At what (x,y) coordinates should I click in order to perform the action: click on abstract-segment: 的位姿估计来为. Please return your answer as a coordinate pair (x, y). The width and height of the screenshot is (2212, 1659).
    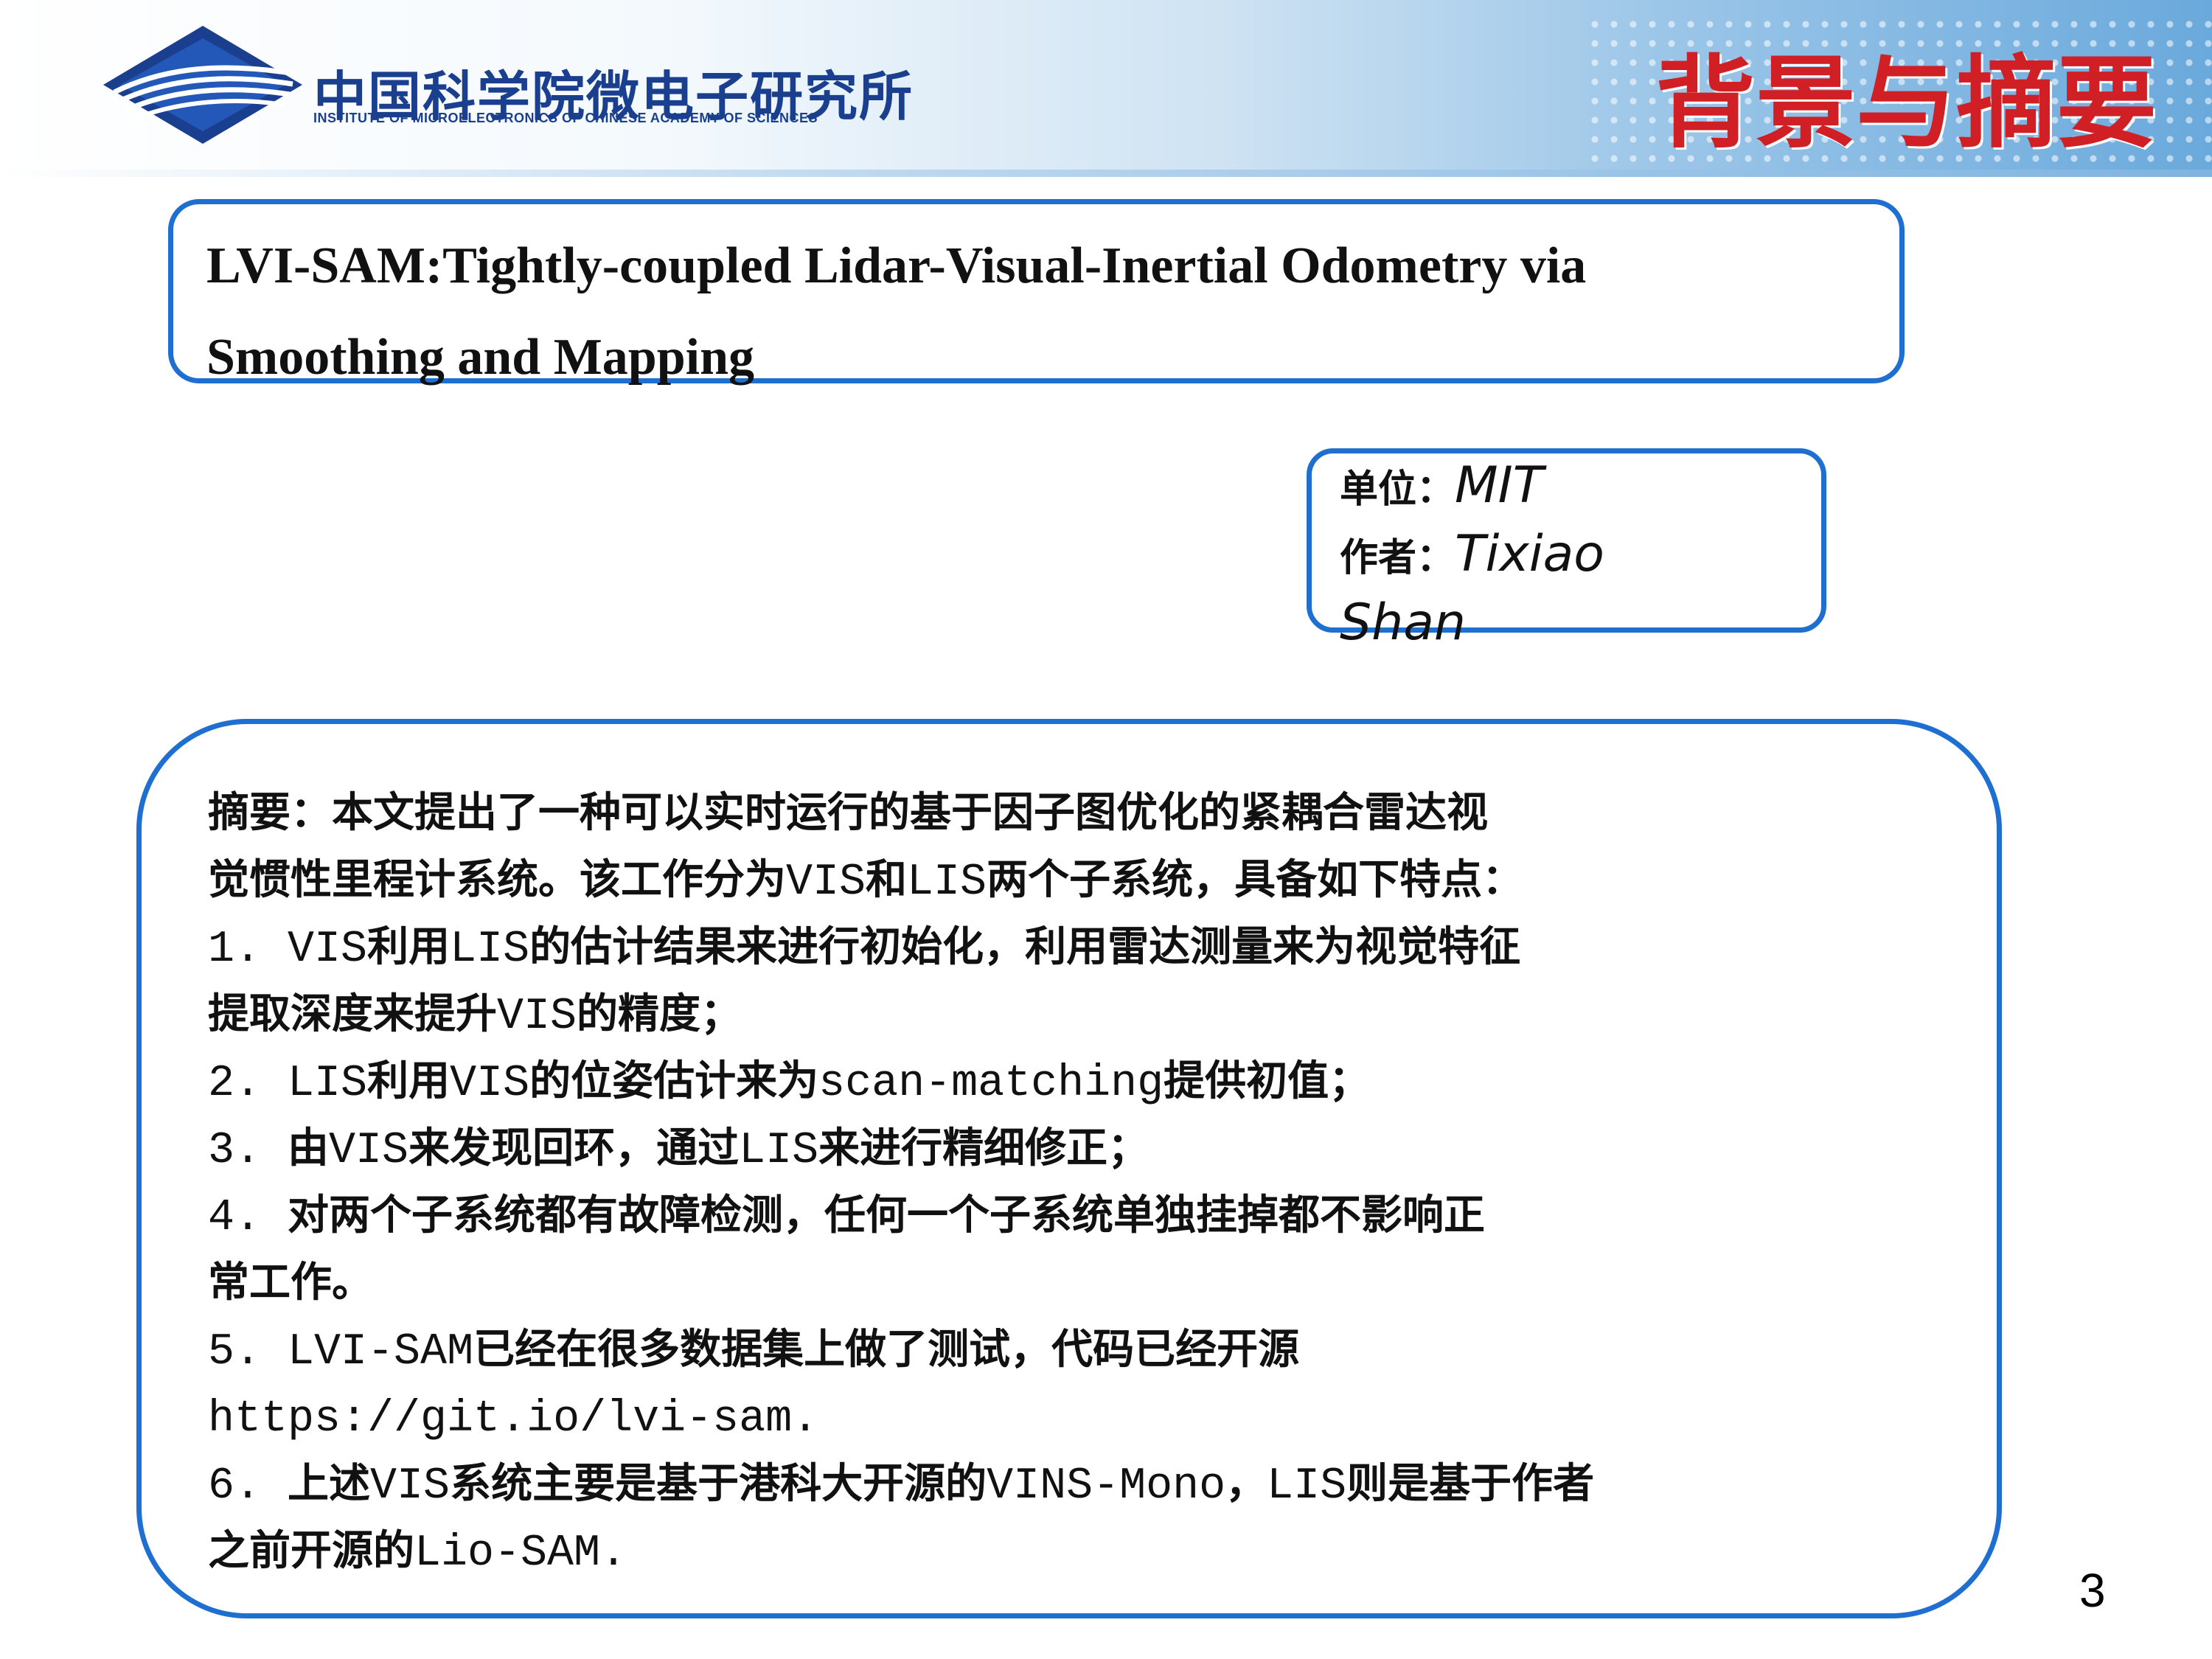
    Looking at the image, I should click on (674, 1081).